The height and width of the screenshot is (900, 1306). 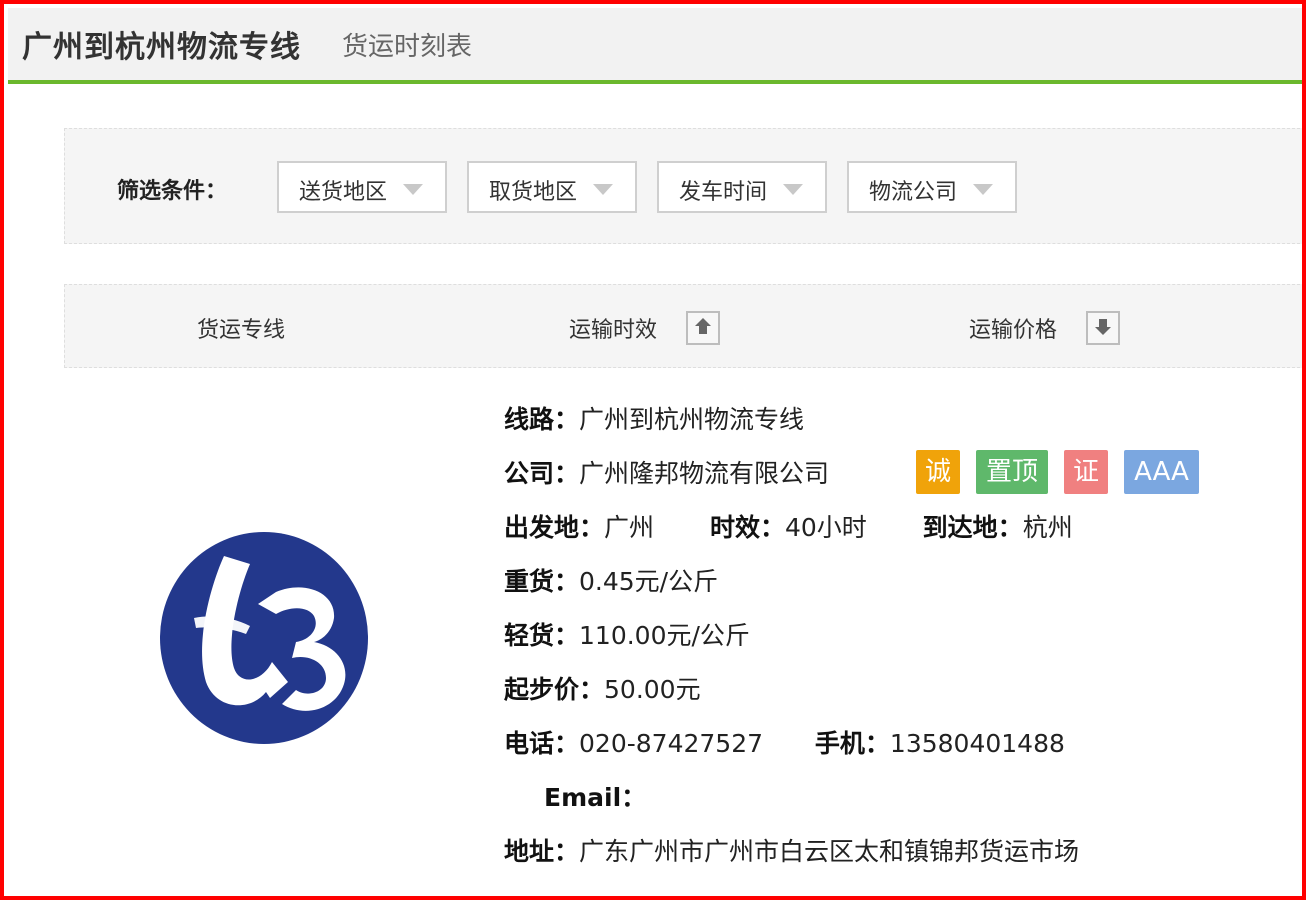 What do you see at coordinates (691, 419) in the screenshot?
I see `route-value: 广州到杭州物流专线` at bounding box center [691, 419].